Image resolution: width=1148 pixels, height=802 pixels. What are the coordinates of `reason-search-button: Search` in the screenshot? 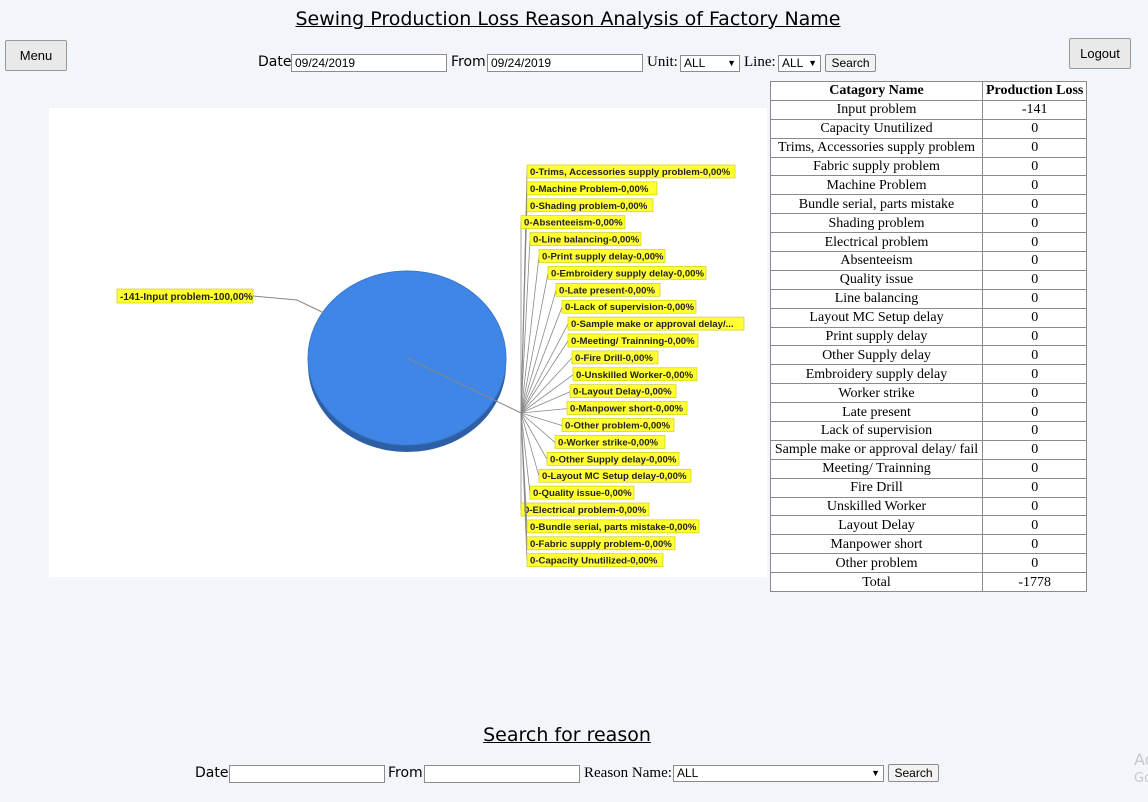 It's located at (913, 773).